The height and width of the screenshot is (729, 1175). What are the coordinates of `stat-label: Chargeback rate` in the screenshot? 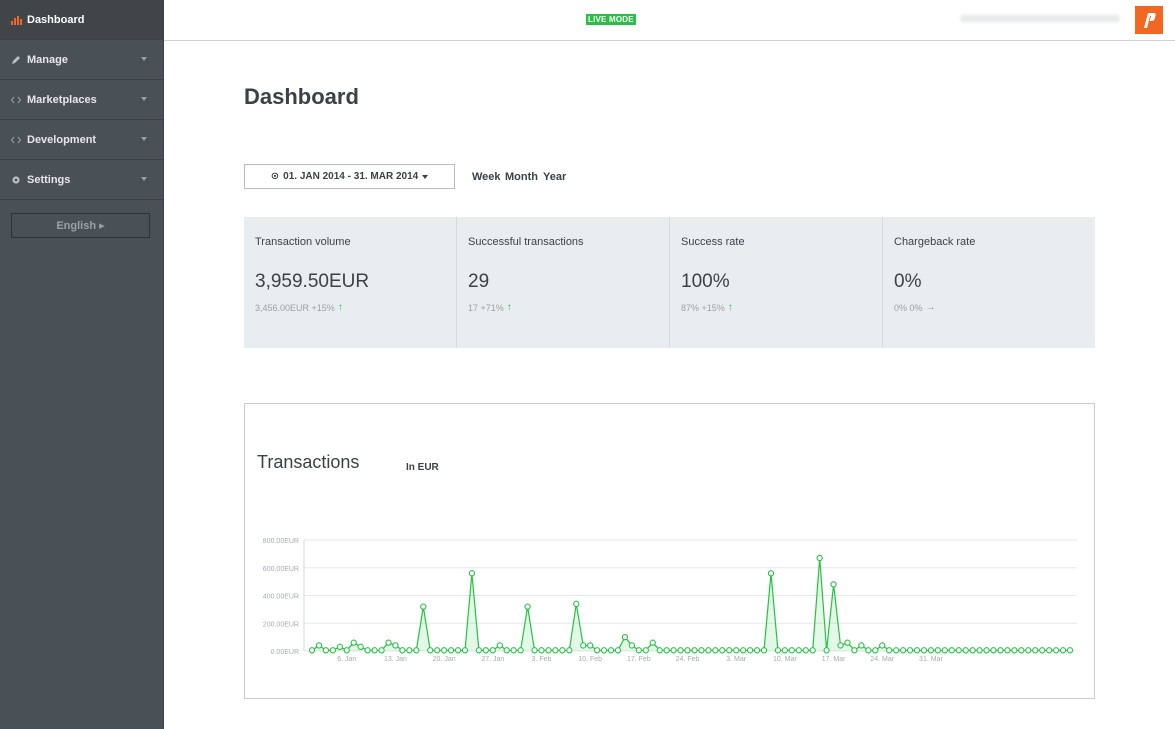 It's located at (935, 242).